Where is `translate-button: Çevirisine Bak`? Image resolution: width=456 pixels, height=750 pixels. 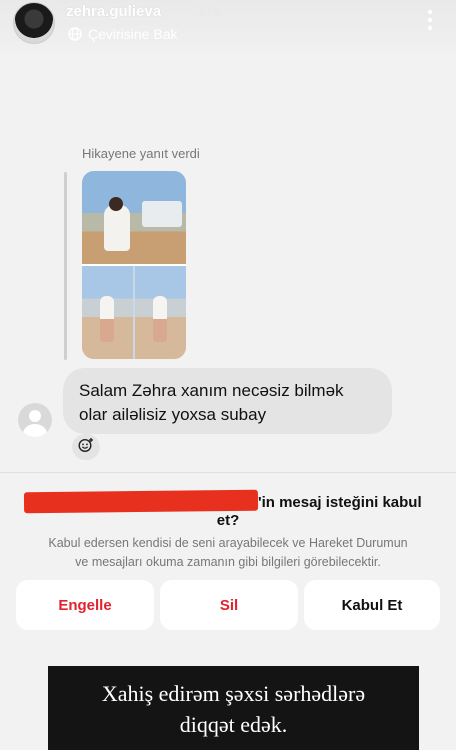 translate-button: Çevirisine Bak is located at coordinates (122, 34).